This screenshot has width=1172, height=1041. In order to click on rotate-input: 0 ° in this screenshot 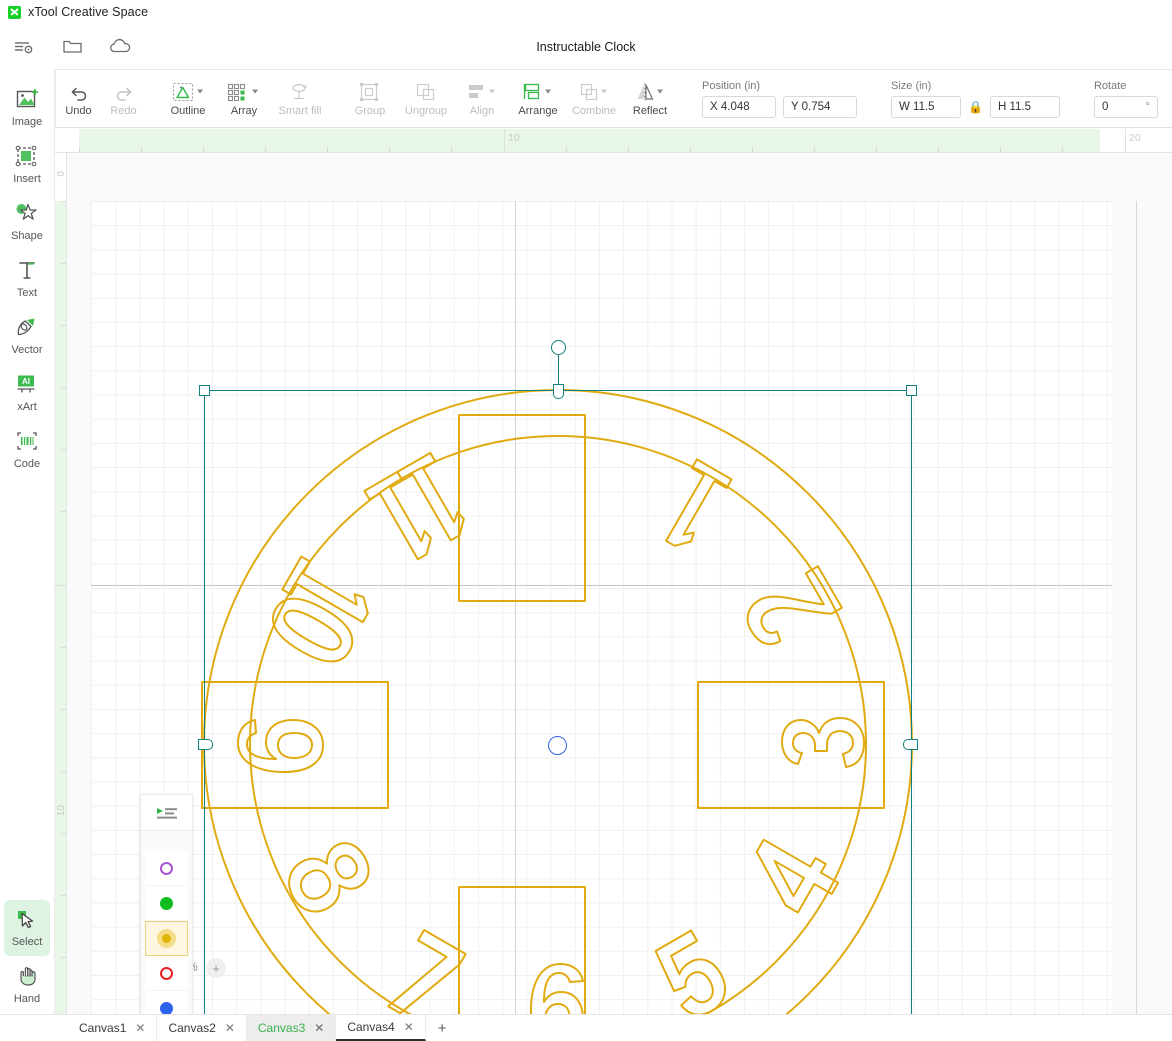, I will do `click(1125, 106)`.